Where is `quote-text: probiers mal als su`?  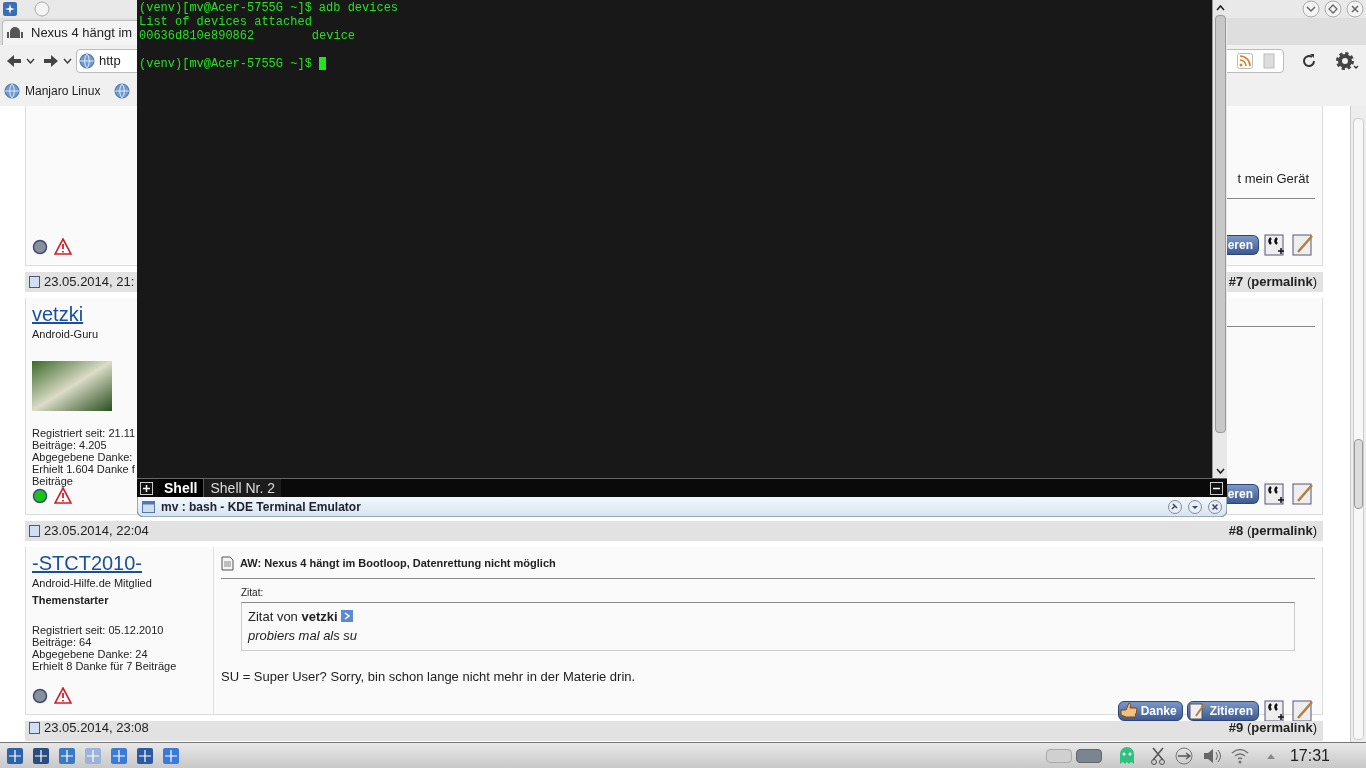 quote-text: probiers mal als su is located at coordinates (303, 636).